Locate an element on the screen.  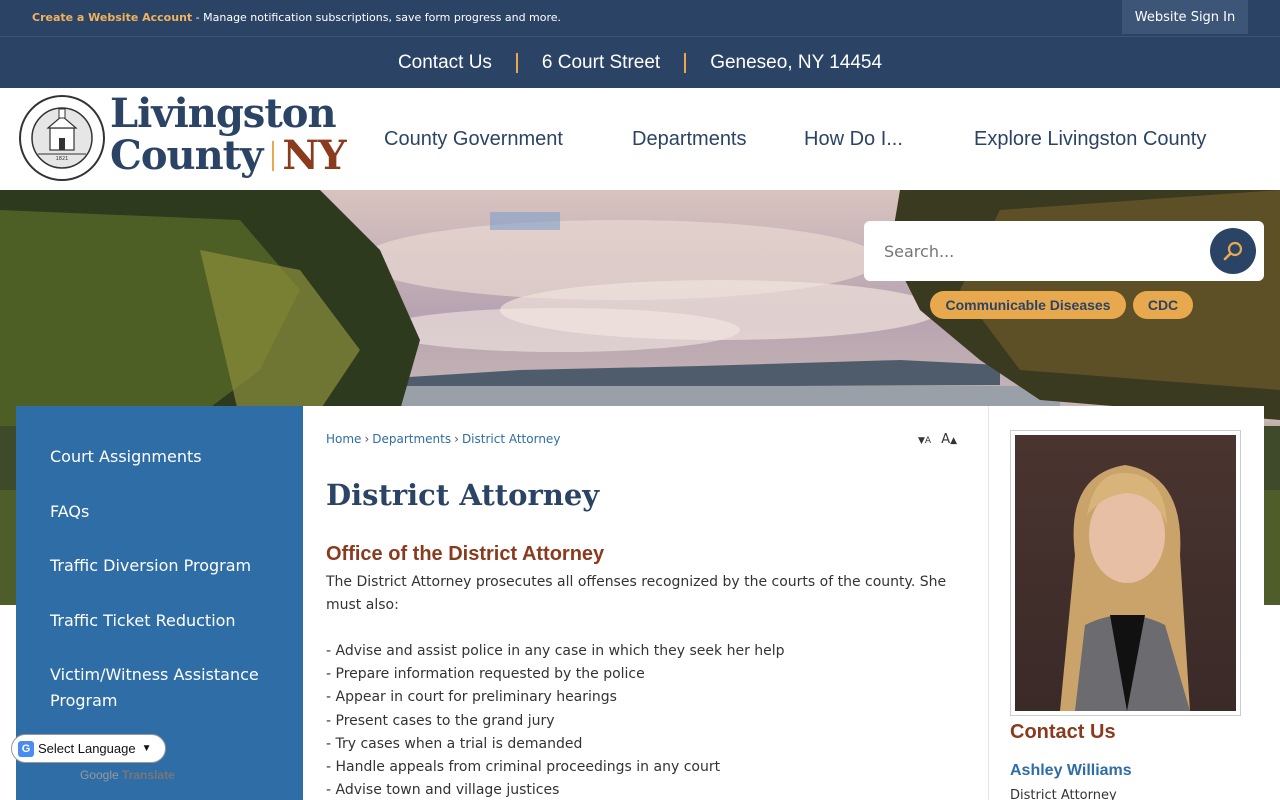
quick-link-communicable-diseases: Communicable Diseases is located at coordinates (1028, 305).